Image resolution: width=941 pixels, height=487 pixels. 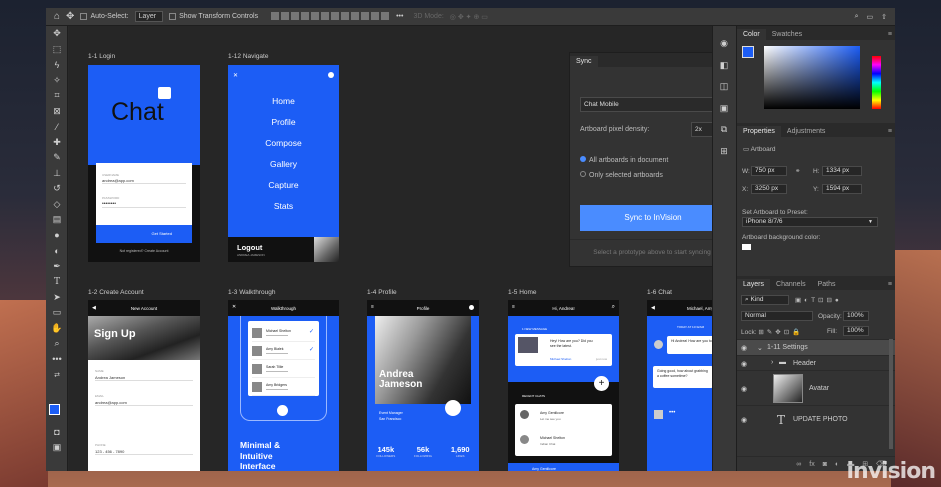 What do you see at coordinates (283, 210) in the screenshot?
I see `nav-item: Stats` at bounding box center [283, 210].